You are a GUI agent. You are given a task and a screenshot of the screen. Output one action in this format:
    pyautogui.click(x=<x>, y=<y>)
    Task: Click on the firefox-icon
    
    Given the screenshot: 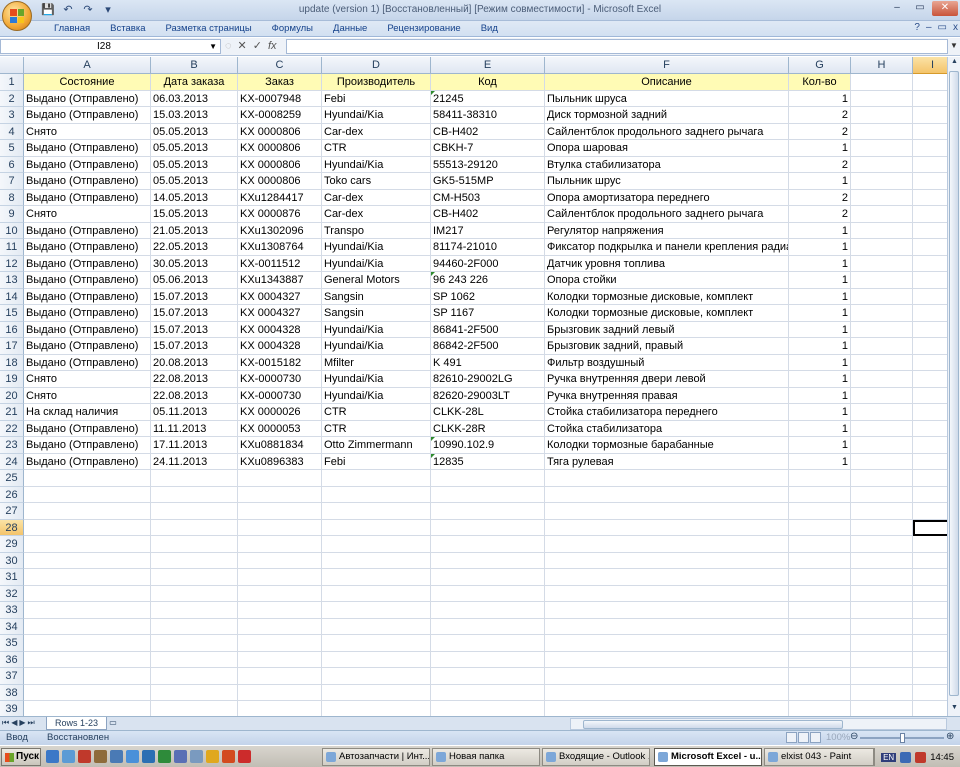 What is the action you would take?
    pyautogui.click(x=228, y=756)
    